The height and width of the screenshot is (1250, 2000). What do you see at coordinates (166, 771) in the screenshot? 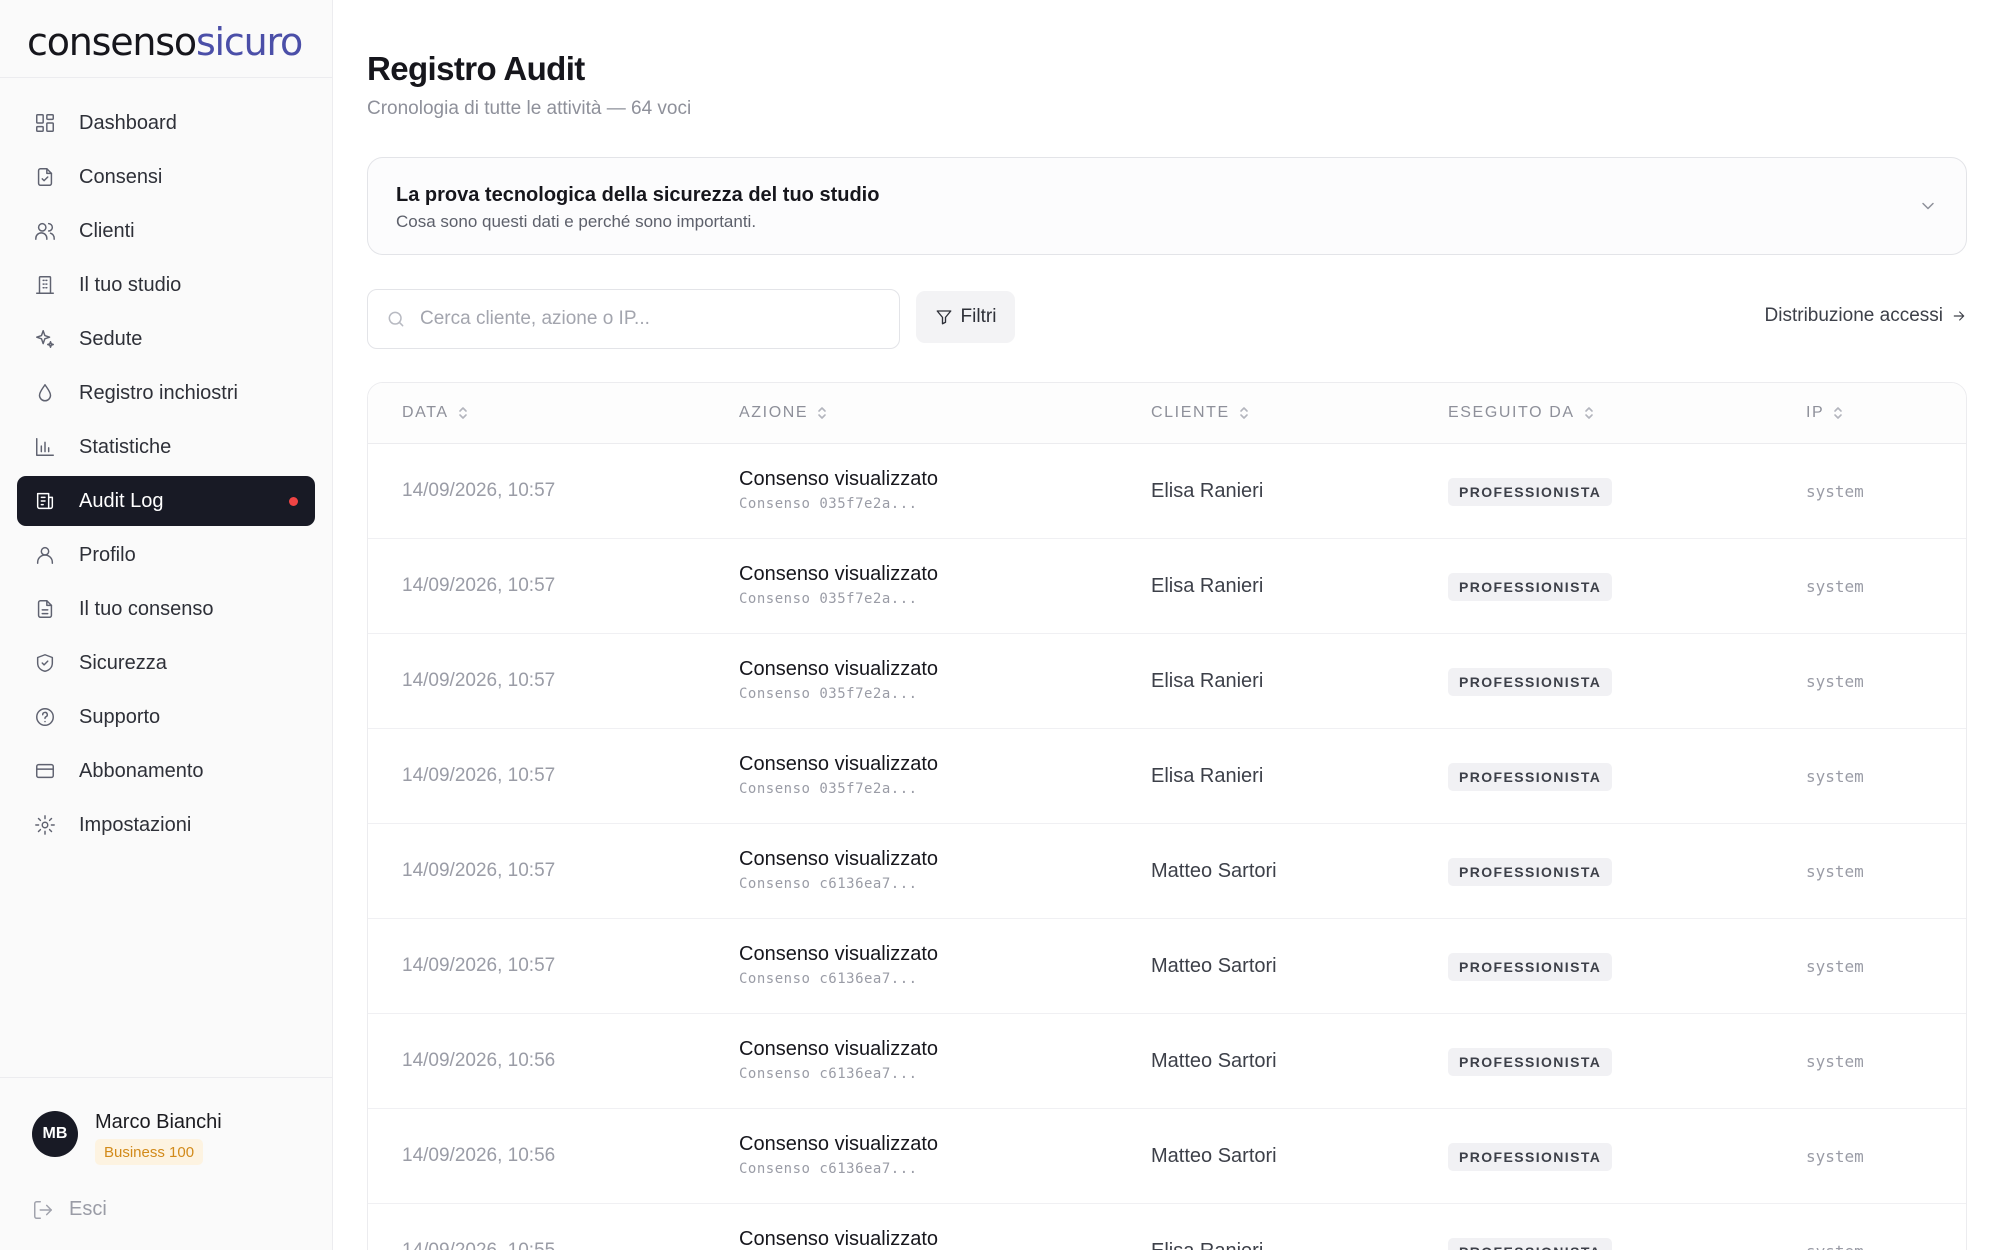
I see `sidebar-item-abbonamento: Abbonamento` at bounding box center [166, 771].